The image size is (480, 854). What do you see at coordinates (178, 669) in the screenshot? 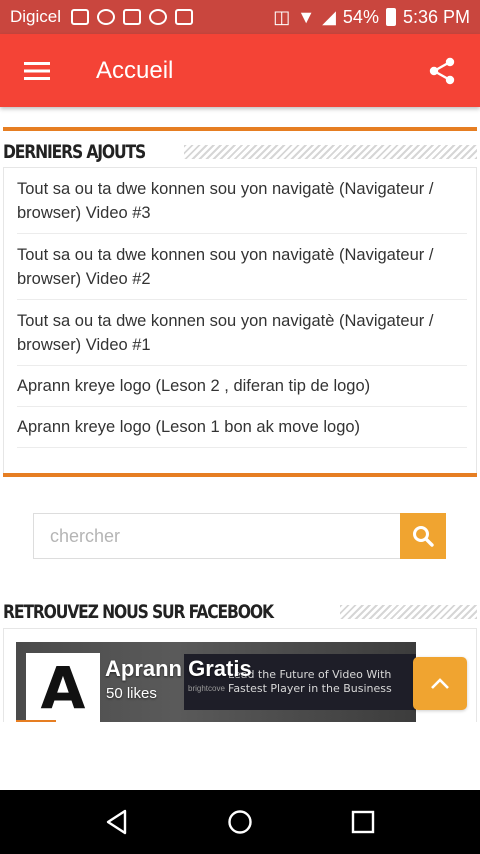
I see `facebook-page-name: Aprann Gratis` at bounding box center [178, 669].